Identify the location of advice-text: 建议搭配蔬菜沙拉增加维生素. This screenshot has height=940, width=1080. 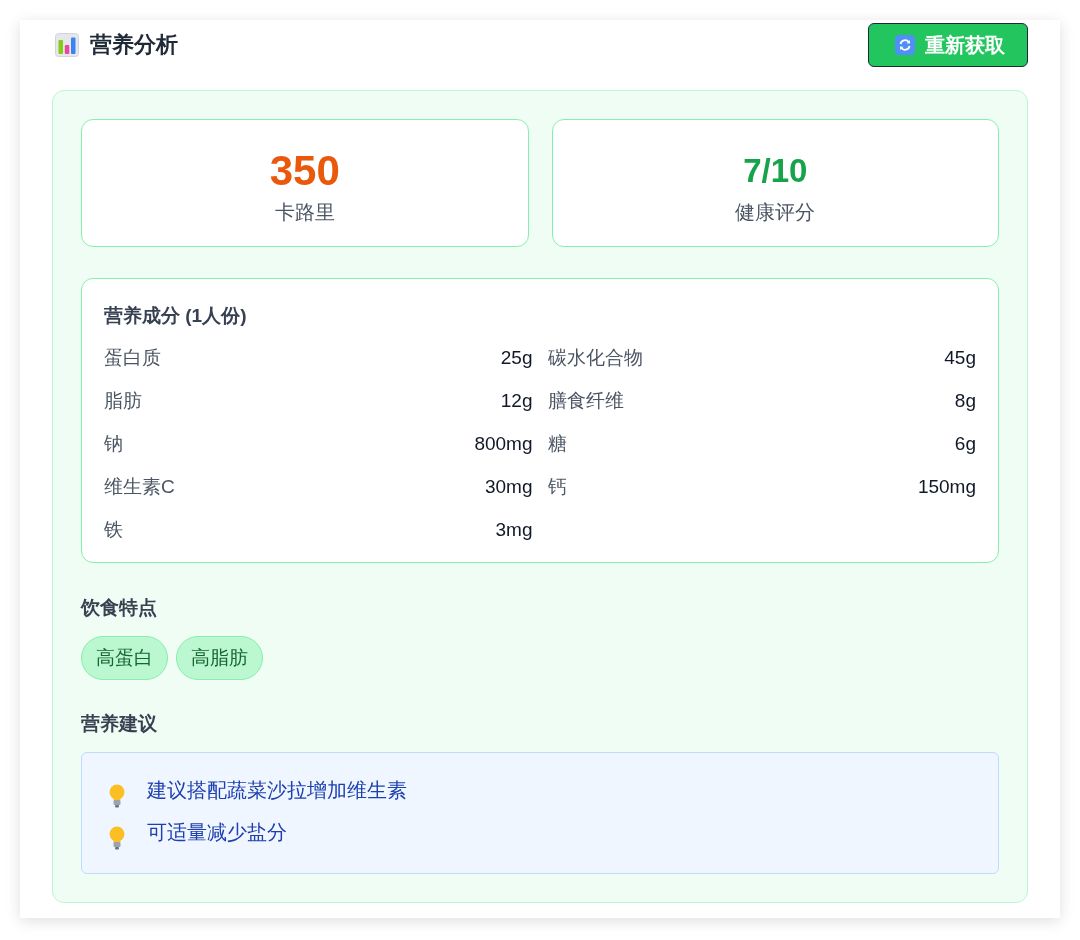
(277, 790).